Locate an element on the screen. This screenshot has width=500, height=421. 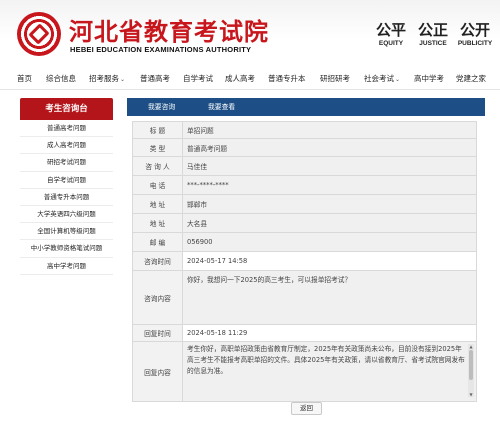
sidebar-heading: 考生咨询台 is located at coordinates (66, 109).